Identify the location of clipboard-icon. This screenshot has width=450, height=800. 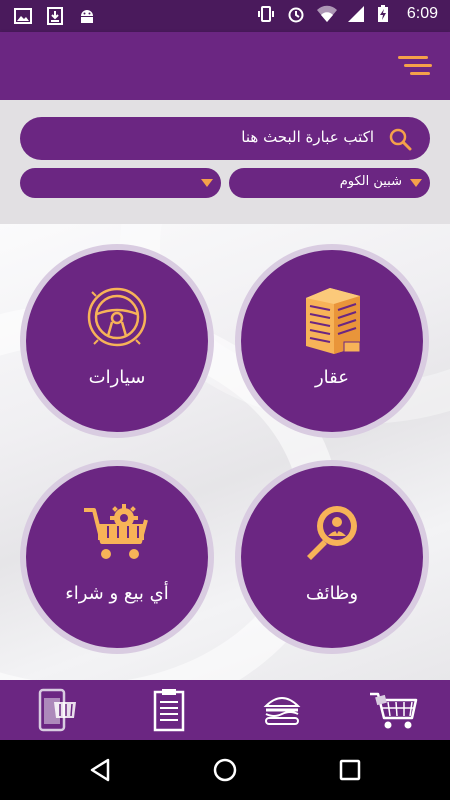
(175, 710).